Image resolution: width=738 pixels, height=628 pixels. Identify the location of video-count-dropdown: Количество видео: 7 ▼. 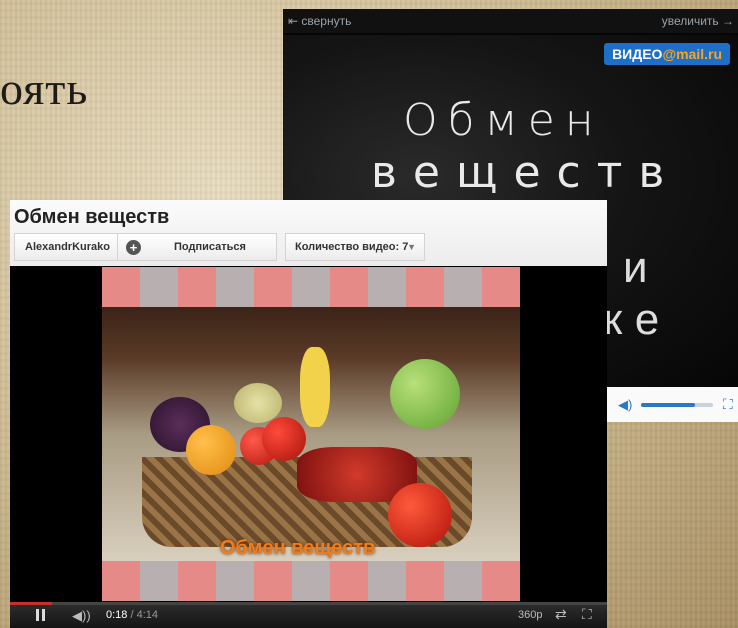
(355, 247).